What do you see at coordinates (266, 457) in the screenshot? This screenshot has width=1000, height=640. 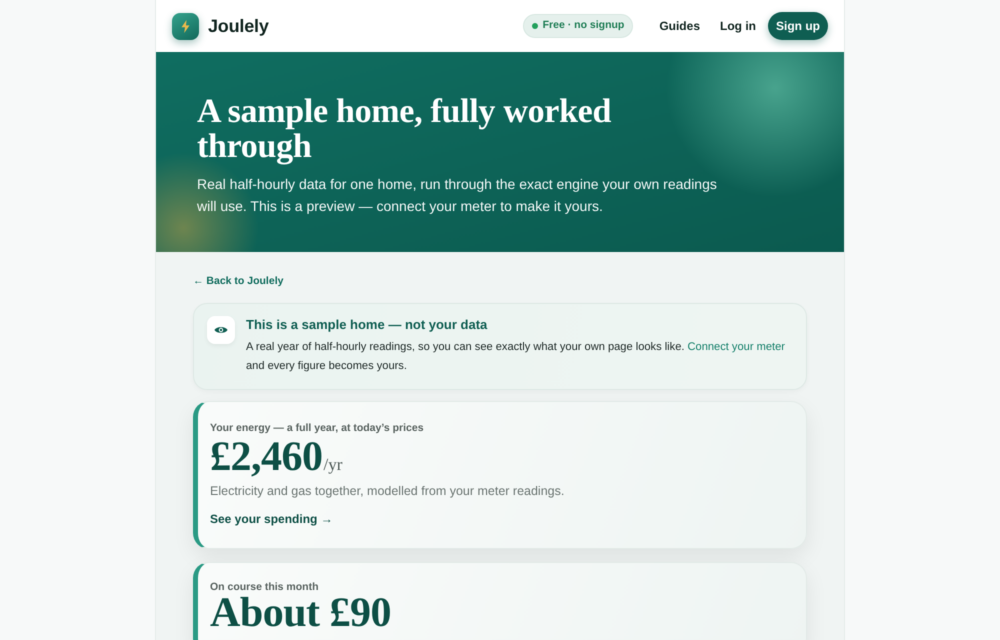 I see `amount-value: £2,460` at bounding box center [266, 457].